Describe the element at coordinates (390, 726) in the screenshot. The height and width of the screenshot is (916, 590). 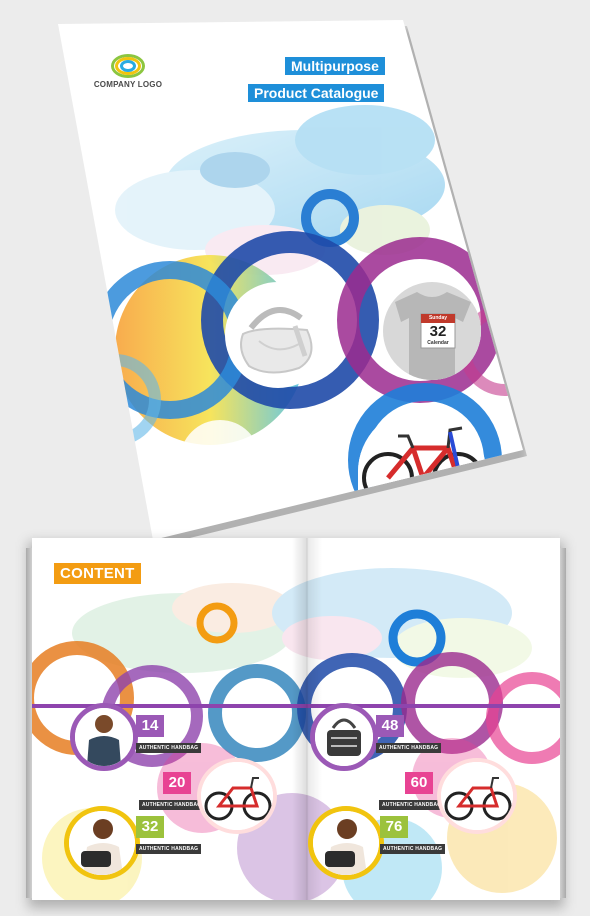
I see `item-number: 48` at that location.